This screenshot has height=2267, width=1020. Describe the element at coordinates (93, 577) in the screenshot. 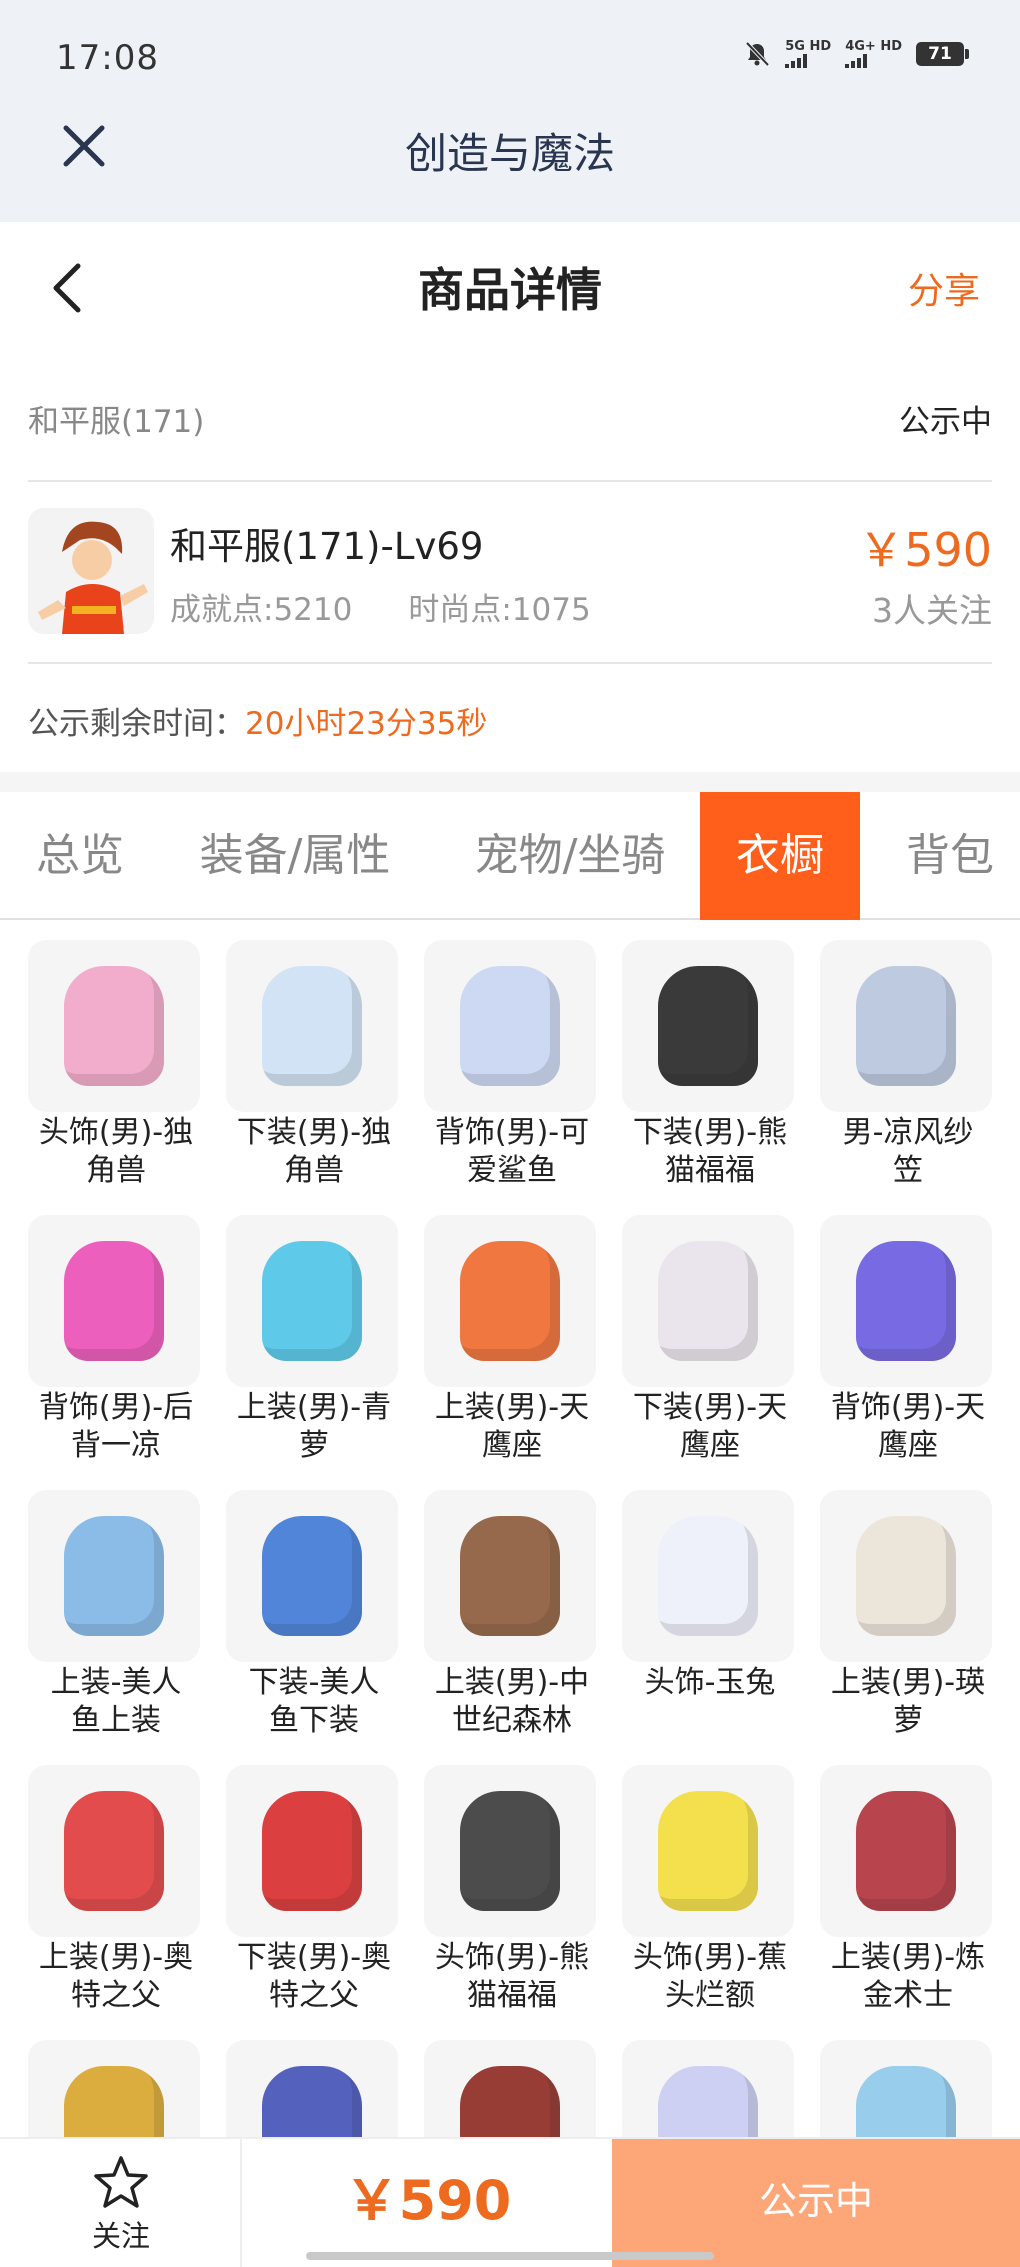

I see `character-portrait-icon` at that location.